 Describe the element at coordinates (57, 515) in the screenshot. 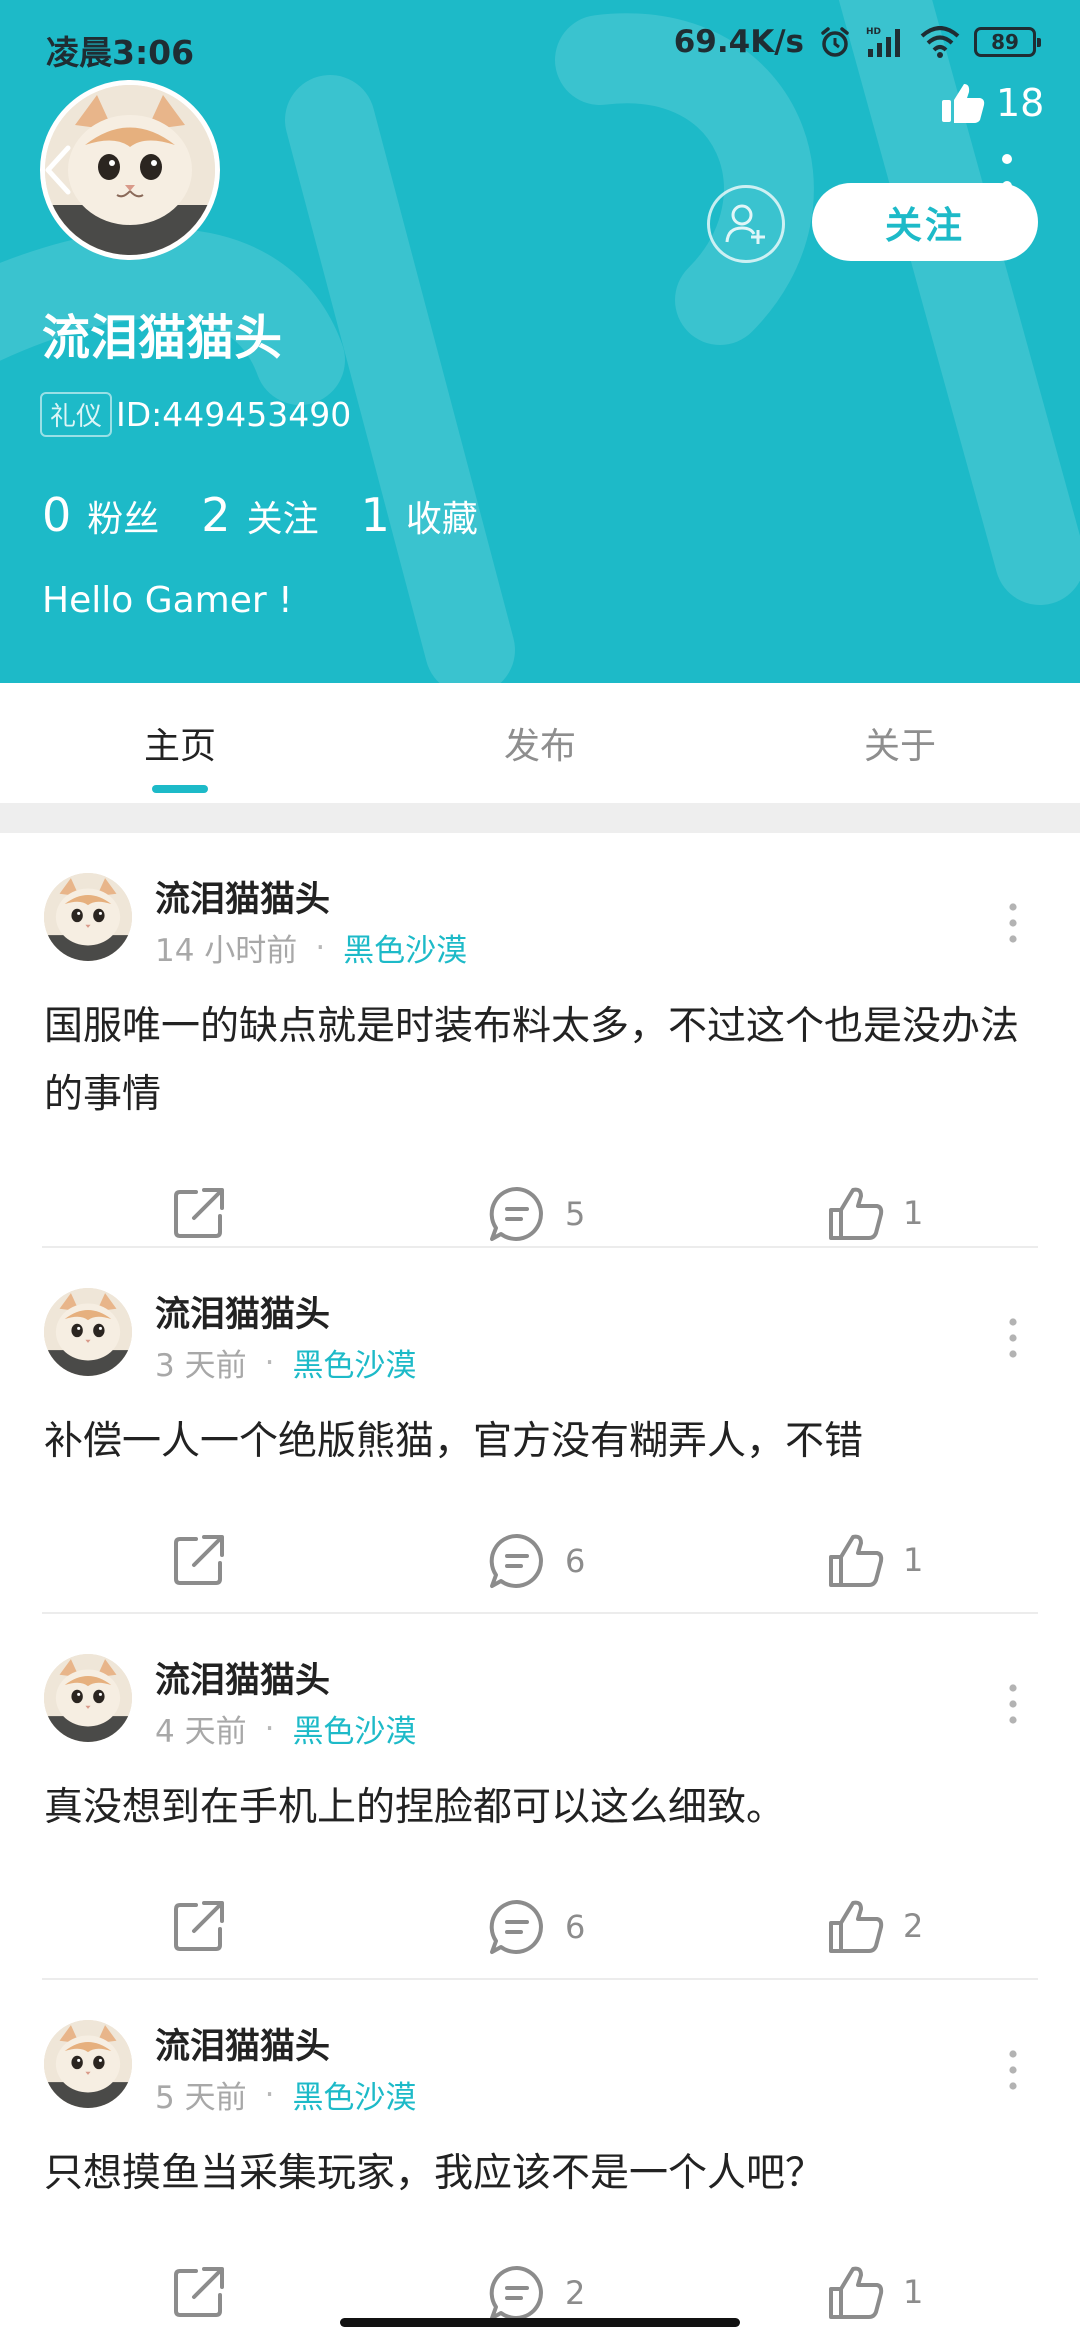

I see `stat-fans-count: 0` at that location.